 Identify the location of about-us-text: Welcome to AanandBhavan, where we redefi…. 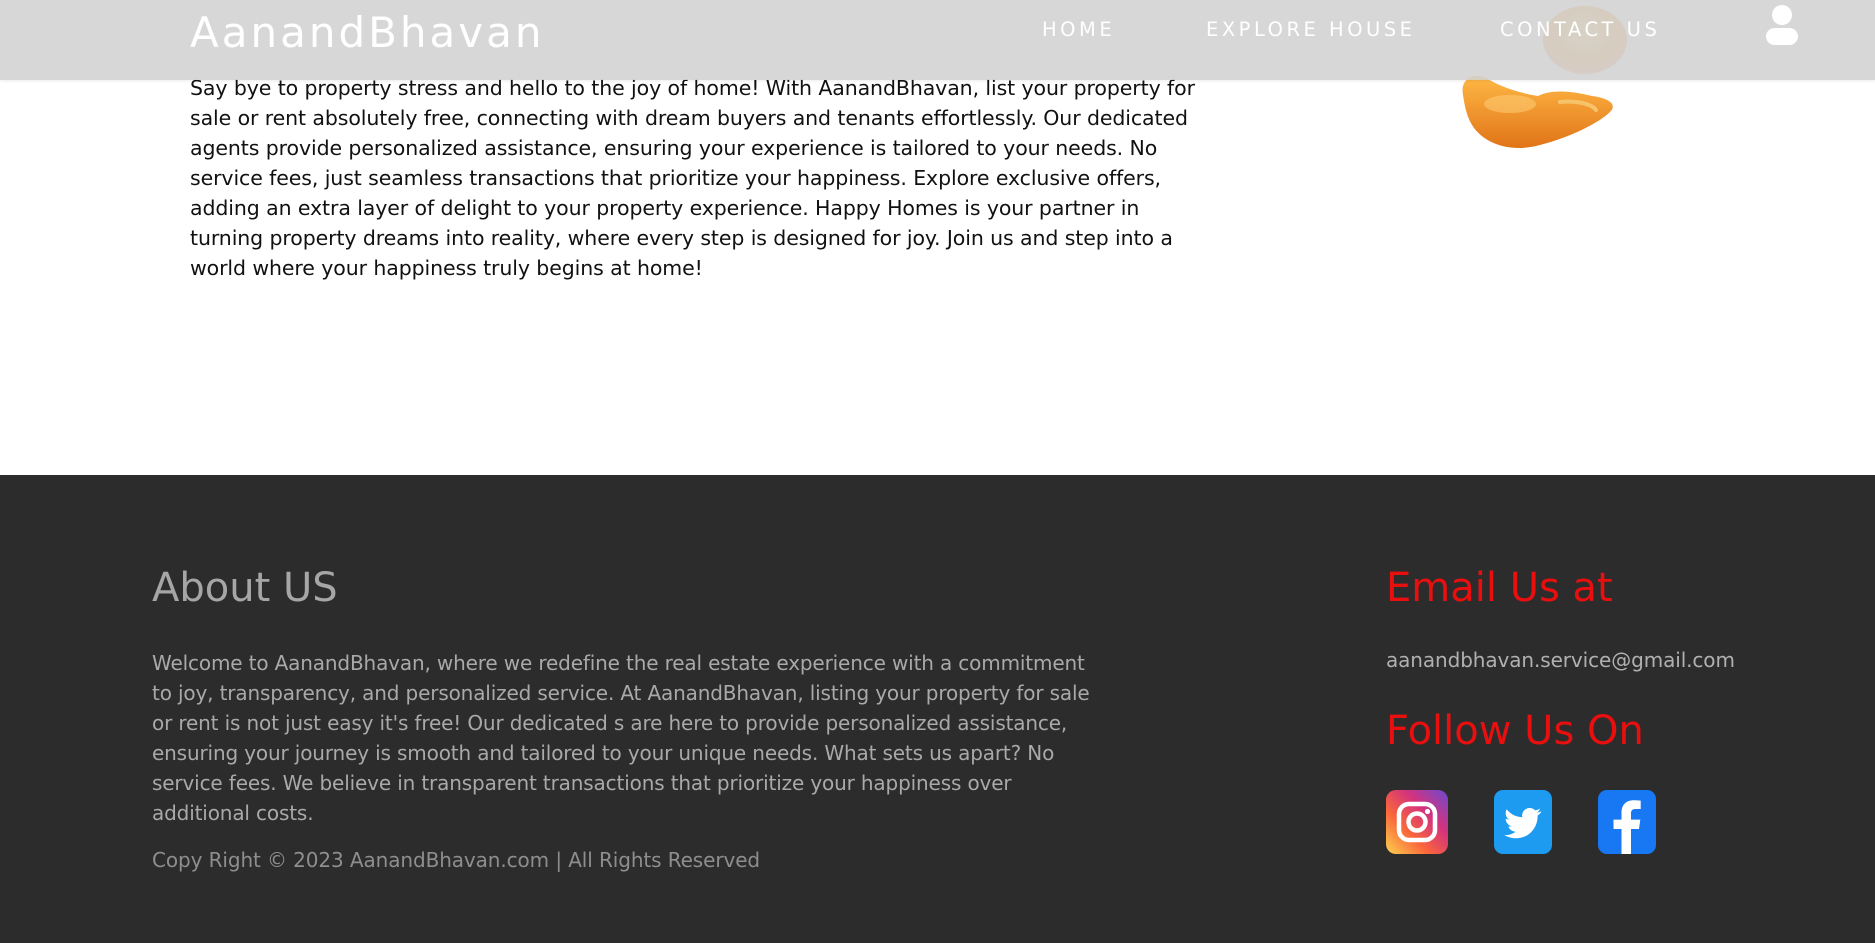
(621, 738).